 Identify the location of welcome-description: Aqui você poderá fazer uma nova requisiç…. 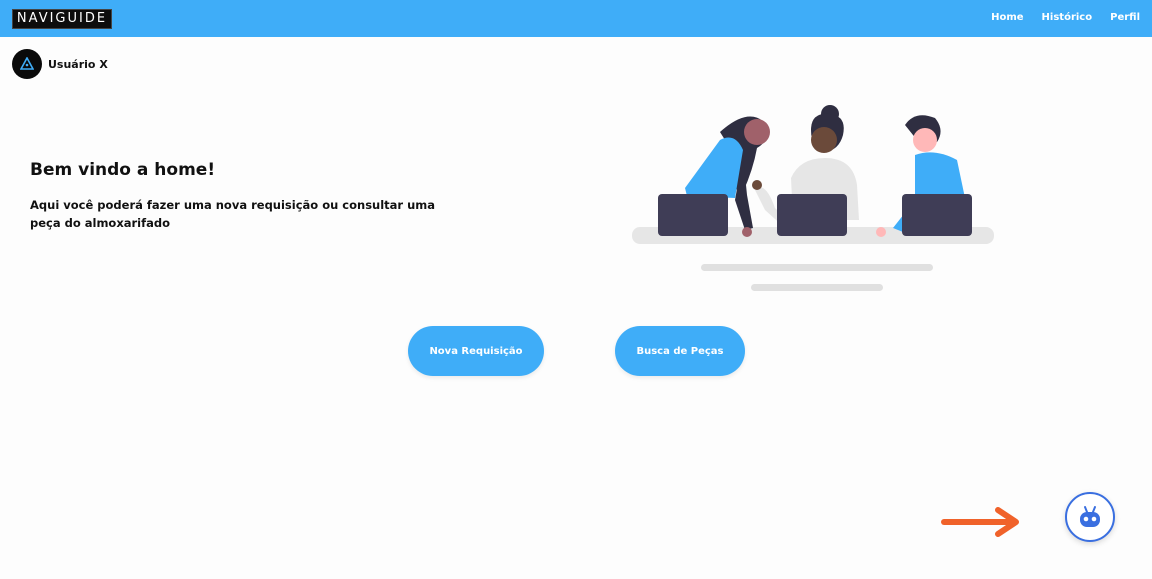
(233, 214).